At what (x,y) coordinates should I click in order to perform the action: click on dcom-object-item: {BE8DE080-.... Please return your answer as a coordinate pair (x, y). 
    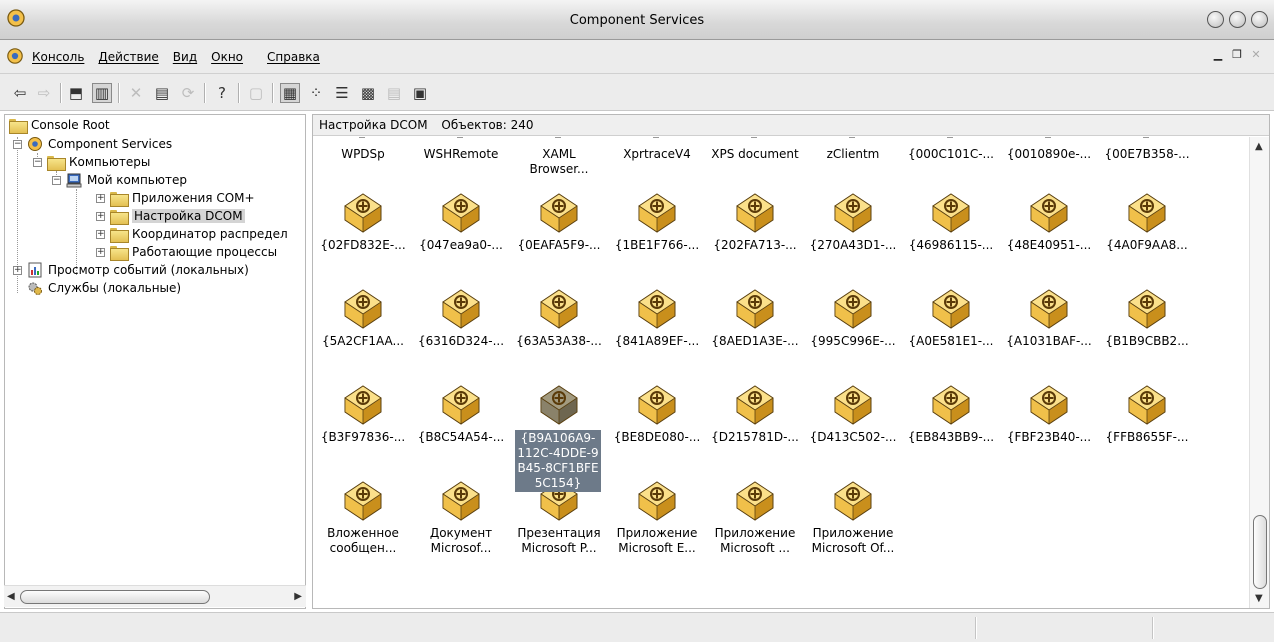
    Looking at the image, I should click on (657, 429).